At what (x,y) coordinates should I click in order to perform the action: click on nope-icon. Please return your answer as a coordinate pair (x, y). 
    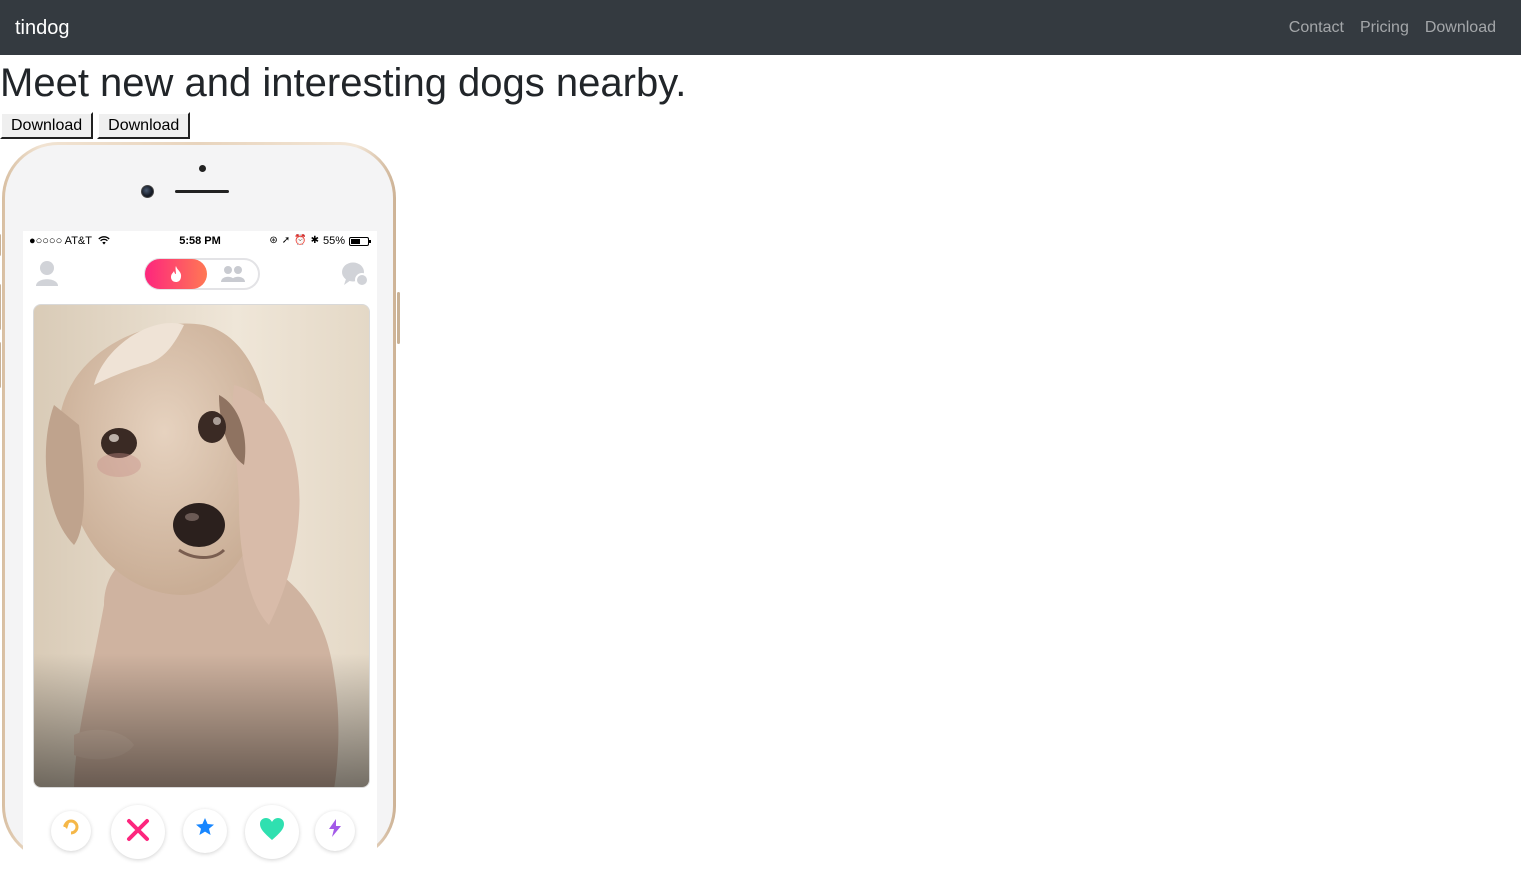
    Looking at the image, I should click on (138, 830).